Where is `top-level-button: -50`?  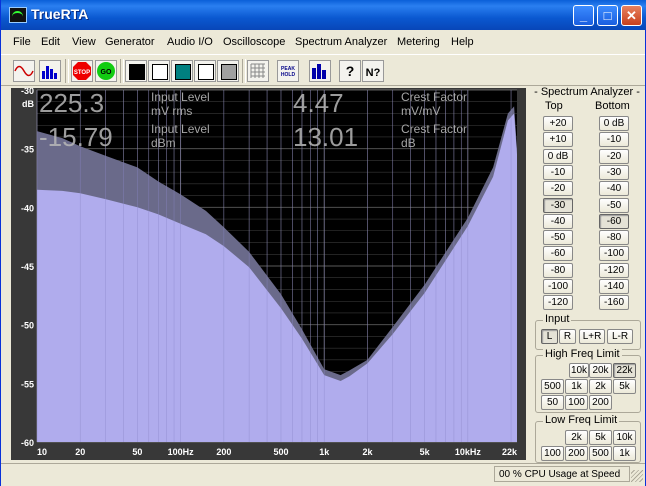
top-level-button: -50 is located at coordinates (558, 238).